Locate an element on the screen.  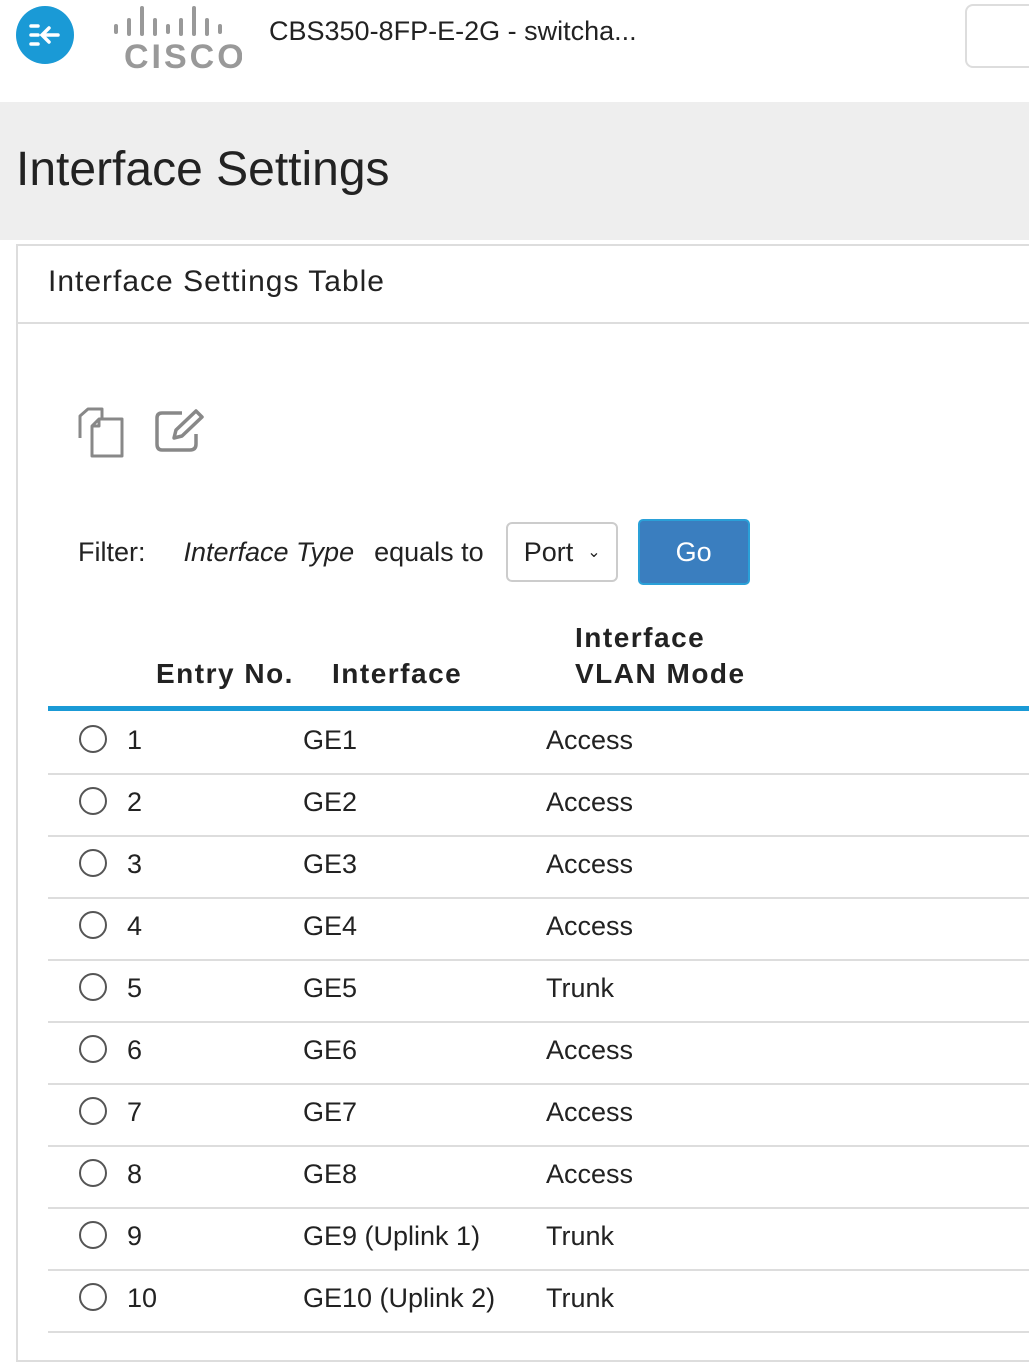
table-row: 8 GE8 Access is located at coordinates (538, 1177).